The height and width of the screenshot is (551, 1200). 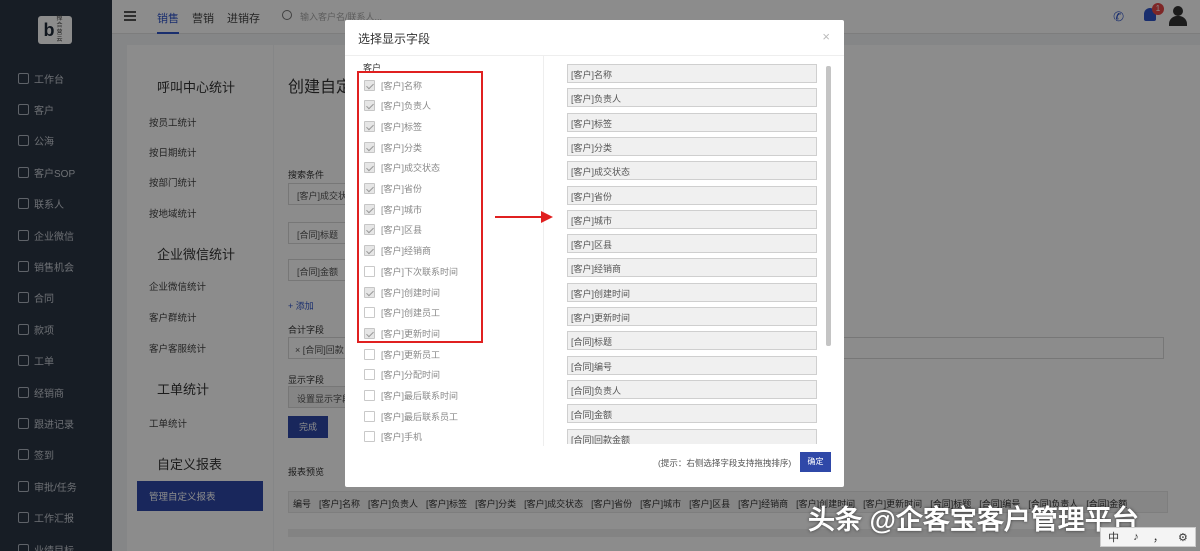 What do you see at coordinates (543, 251) in the screenshot?
I see `panel-divider` at bounding box center [543, 251].